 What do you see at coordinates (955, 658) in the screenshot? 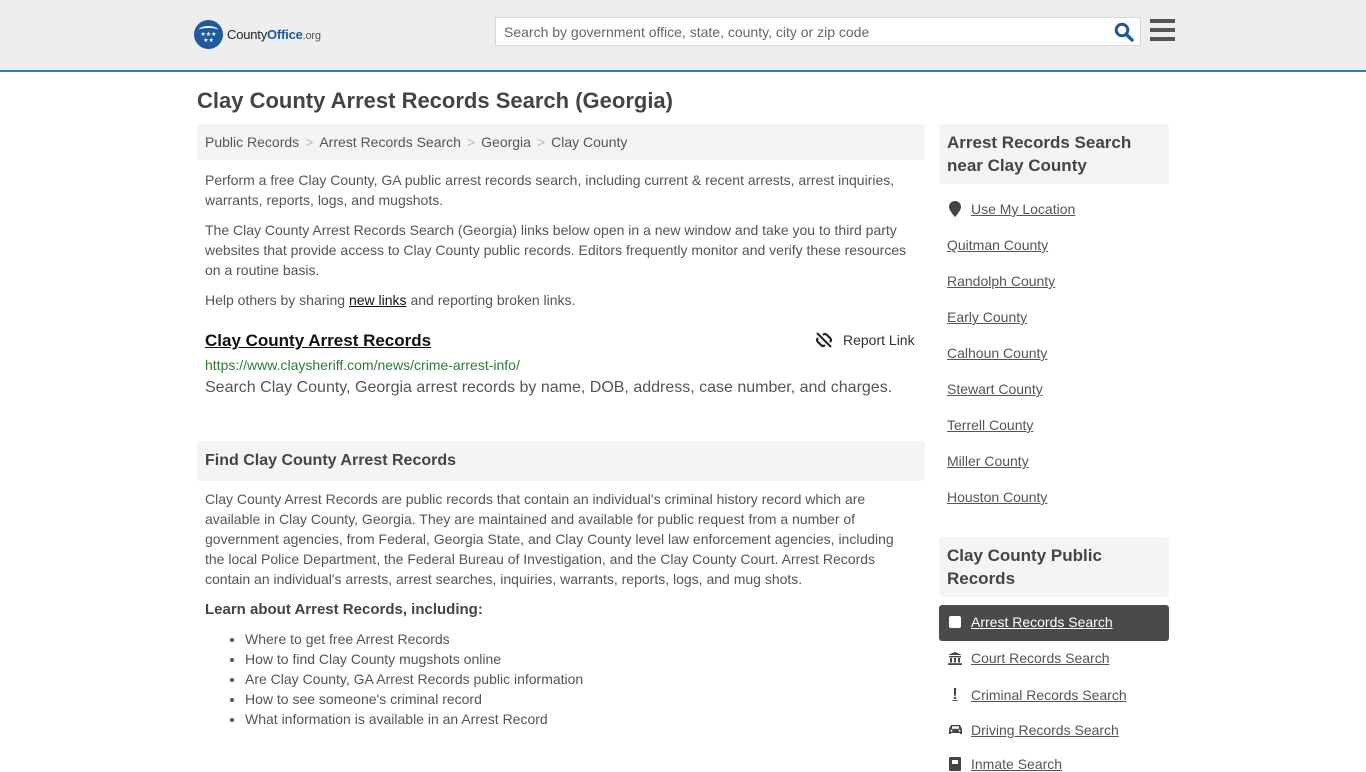
I see `courthouse-icon` at bounding box center [955, 658].